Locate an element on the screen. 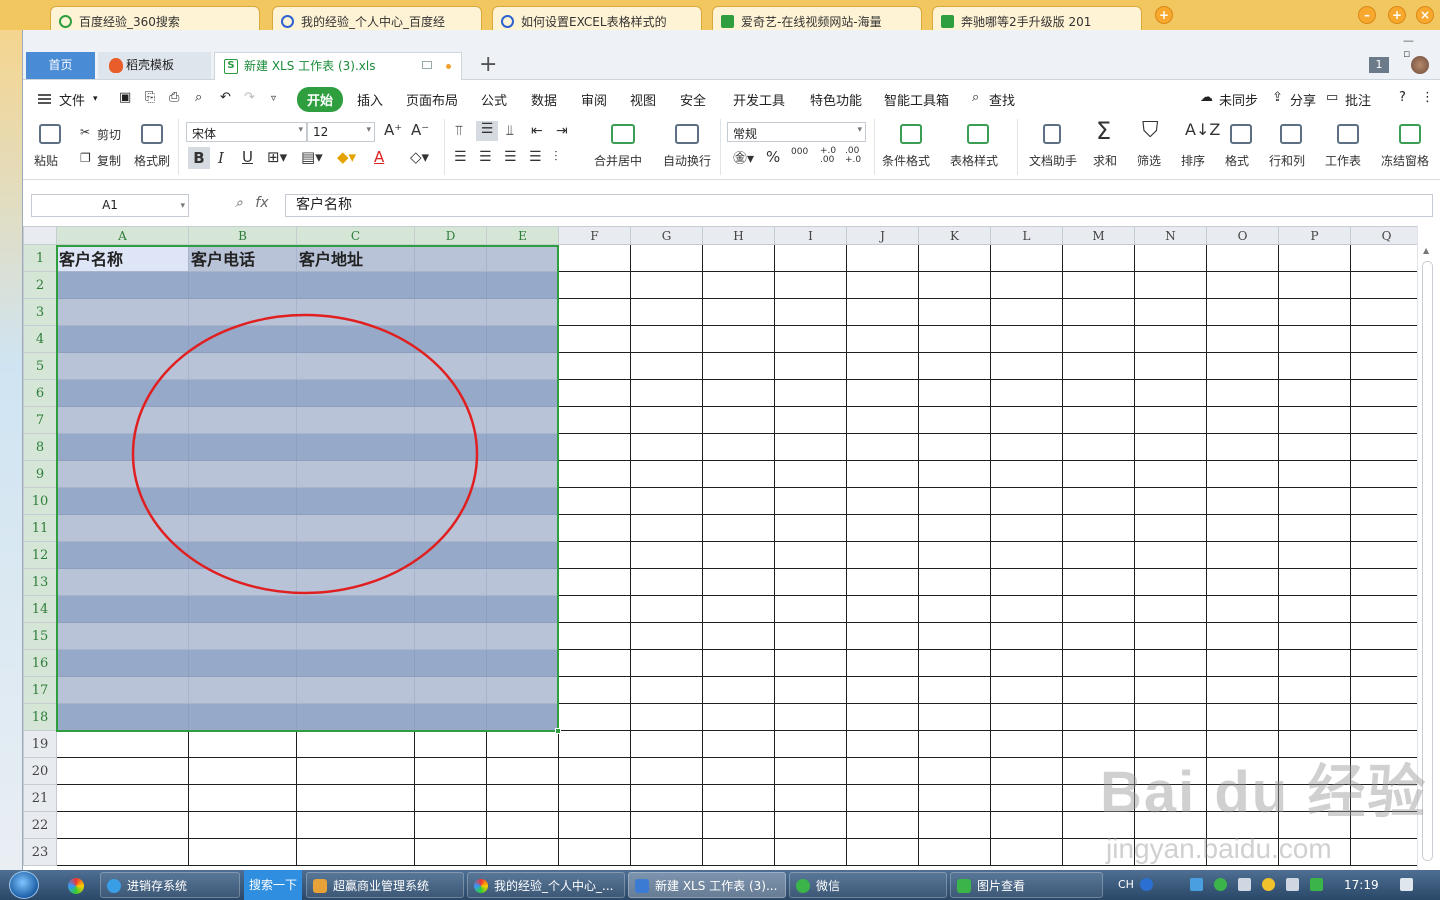 Image resolution: width=1440 pixels, height=900 pixels. cell-a2 is located at coordinates (122, 285).